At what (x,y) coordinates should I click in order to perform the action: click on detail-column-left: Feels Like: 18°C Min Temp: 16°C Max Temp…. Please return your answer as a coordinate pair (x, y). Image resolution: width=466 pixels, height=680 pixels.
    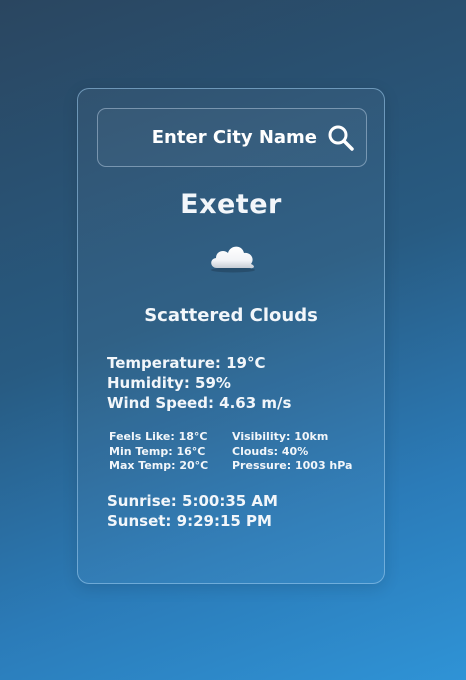
    Looking at the image, I should click on (158, 452).